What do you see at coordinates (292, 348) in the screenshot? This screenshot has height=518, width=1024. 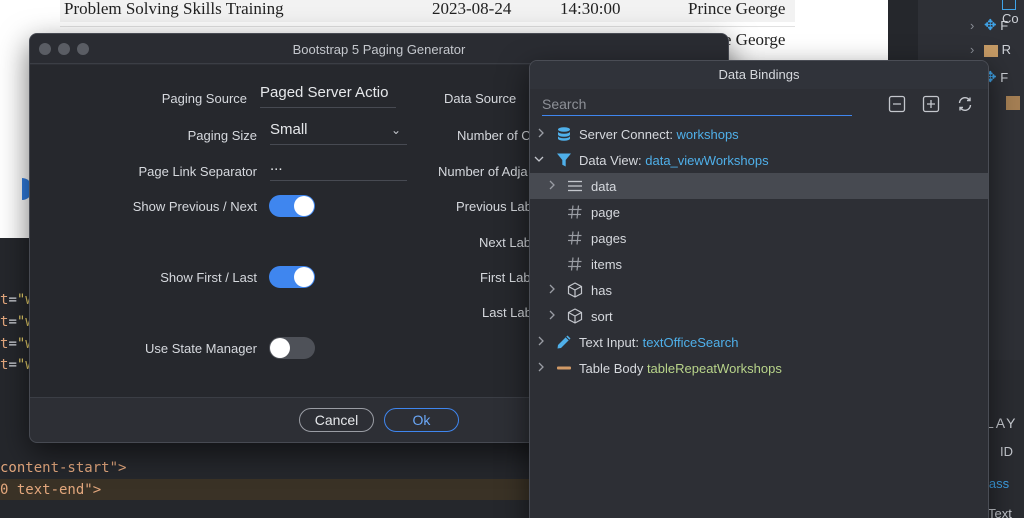 I see `use-state-manager-toggle` at bounding box center [292, 348].